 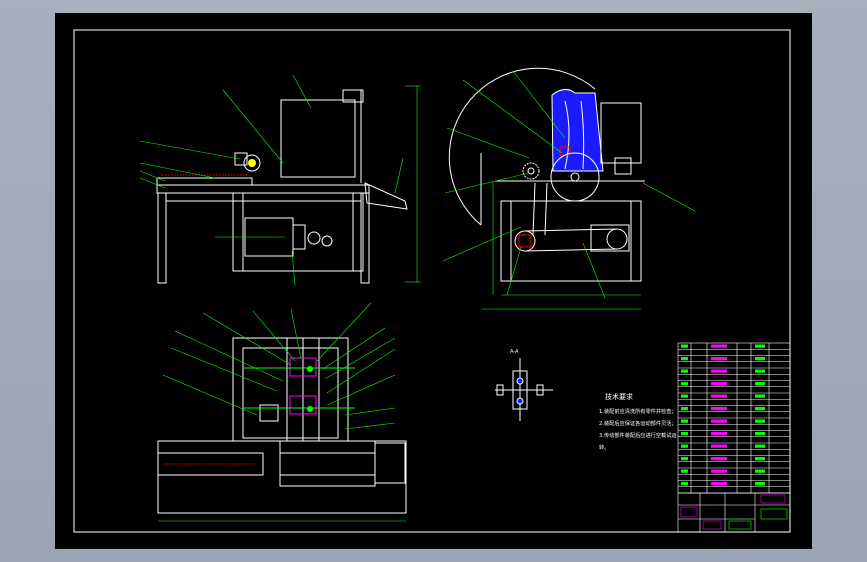 I want to click on parts-list, so click(x=734, y=418).